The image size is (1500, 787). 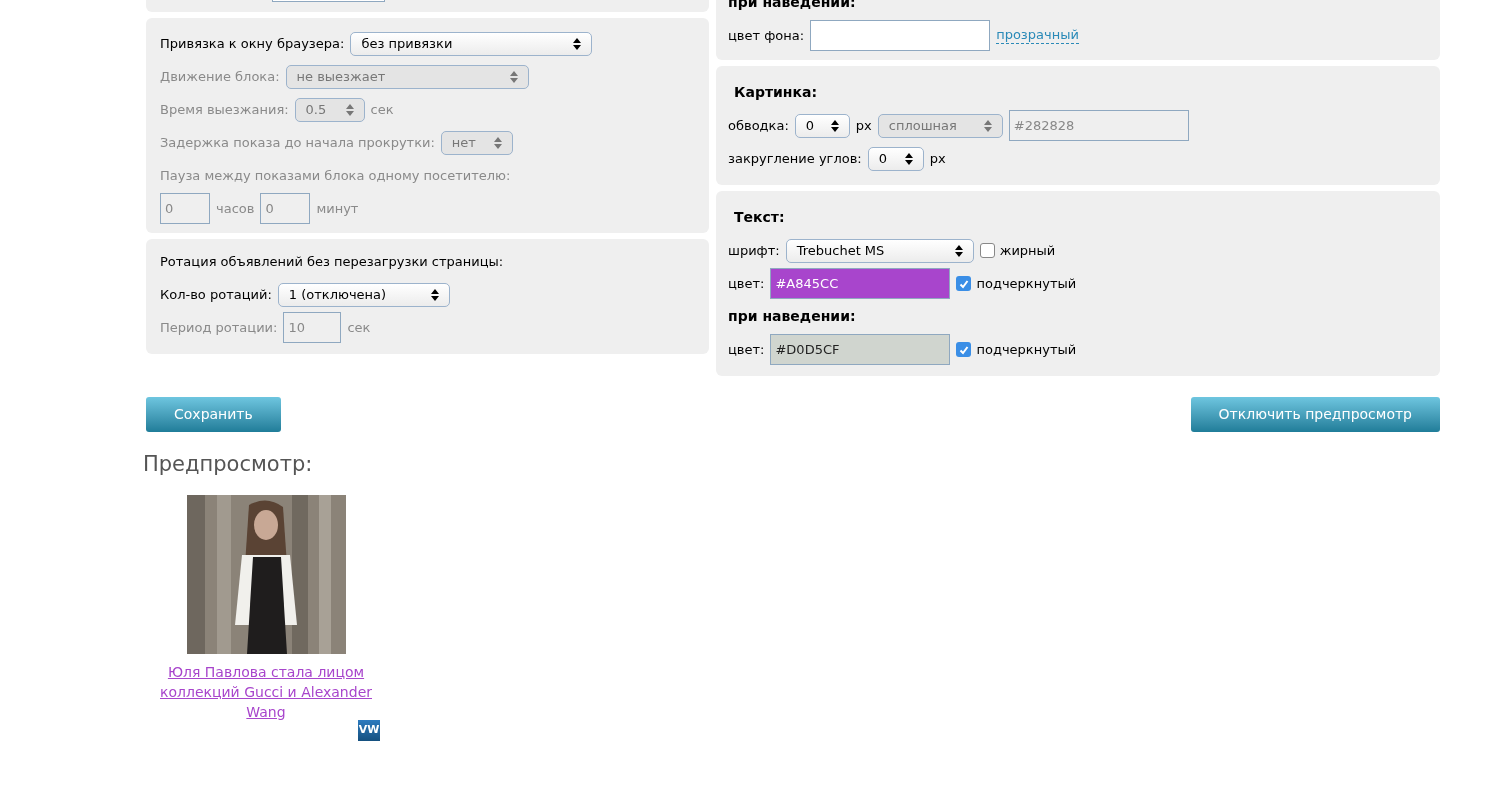 What do you see at coordinates (216, 294) in the screenshot?
I see `field-label: Кол-во ротаций:` at bounding box center [216, 294].